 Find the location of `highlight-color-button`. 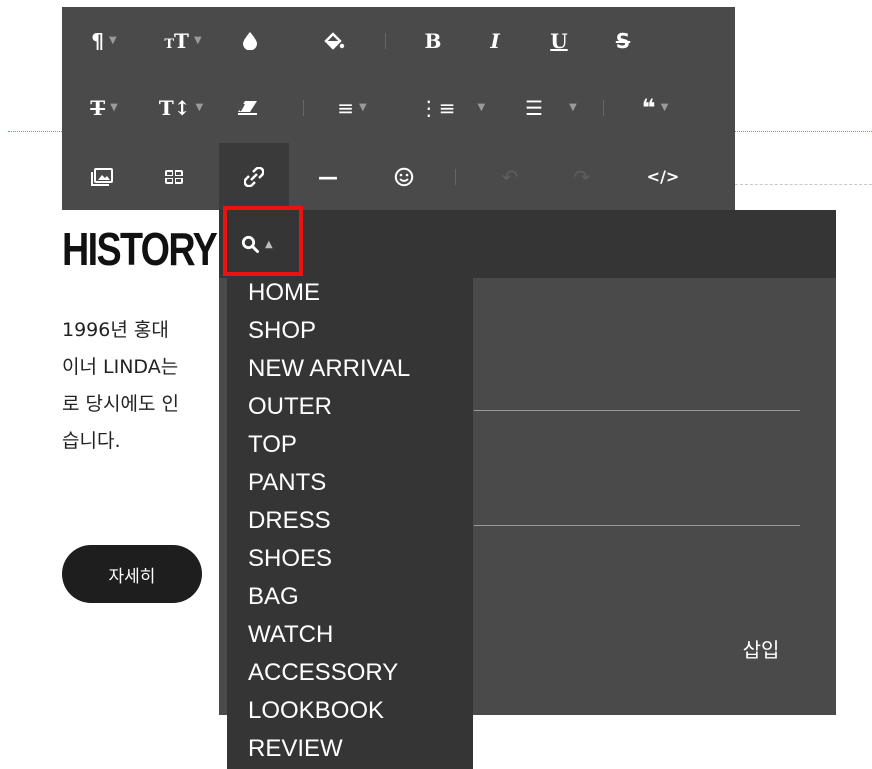

highlight-color-button is located at coordinates (334, 40).